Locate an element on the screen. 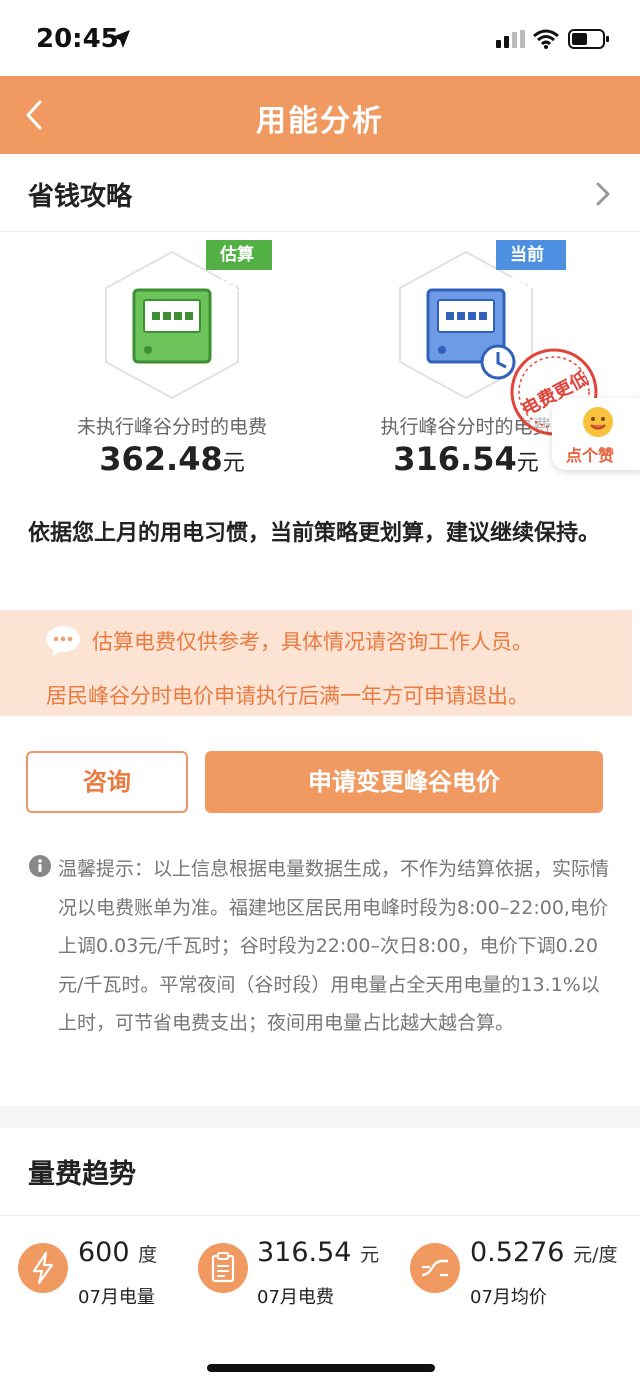 The width and height of the screenshot is (640, 1385). consult-button: 咨询 is located at coordinates (107, 782).